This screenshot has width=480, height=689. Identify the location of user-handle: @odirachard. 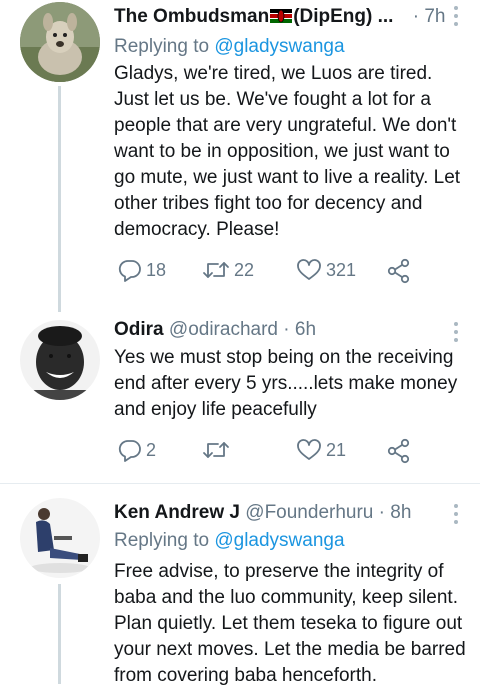
(223, 329).